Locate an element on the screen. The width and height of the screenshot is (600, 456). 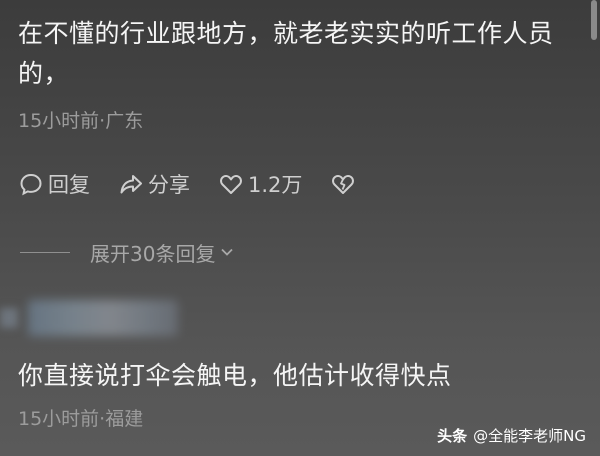
broken-heart-icon is located at coordinates (343, 184).